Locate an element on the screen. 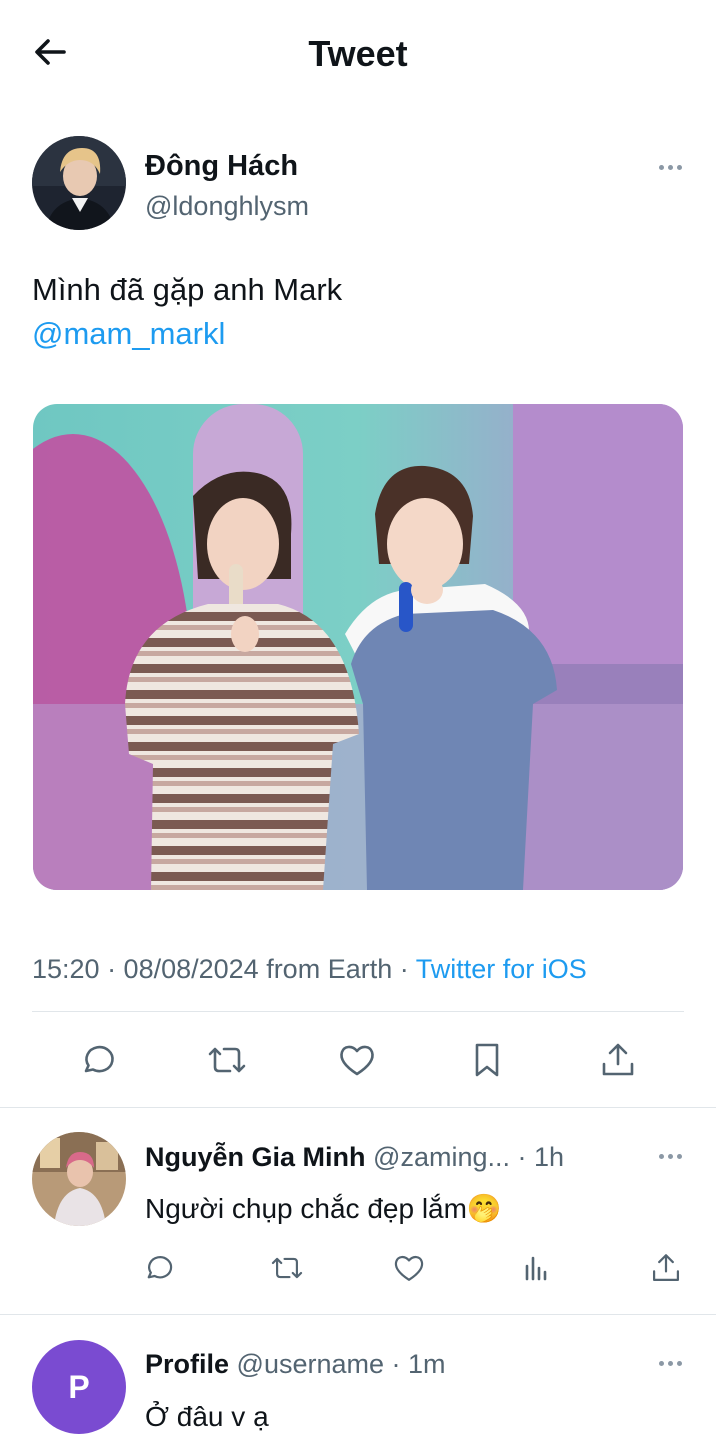 This screenshot has height=1456, width=716. reply-retweet-button is located at coordinates (287, 1268).